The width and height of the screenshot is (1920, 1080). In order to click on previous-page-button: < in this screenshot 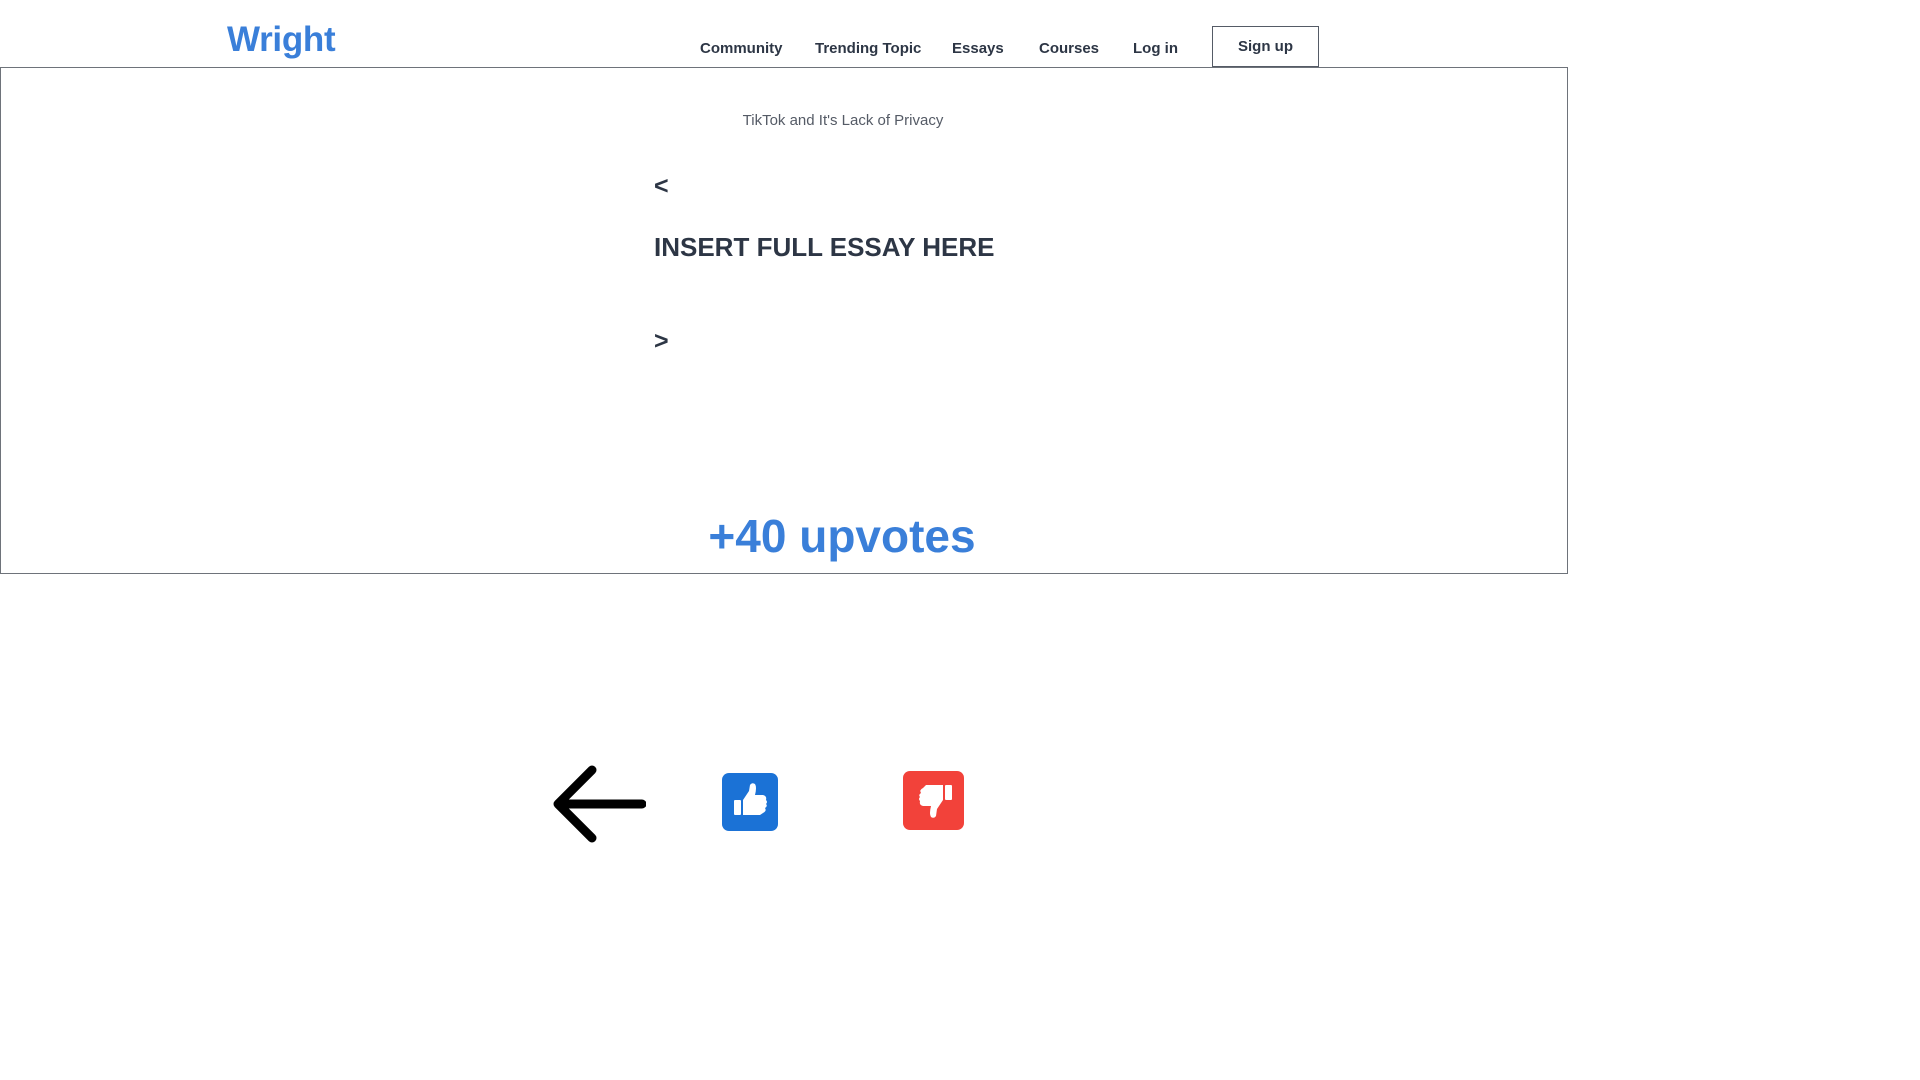, I will do `click(661, 186)`.